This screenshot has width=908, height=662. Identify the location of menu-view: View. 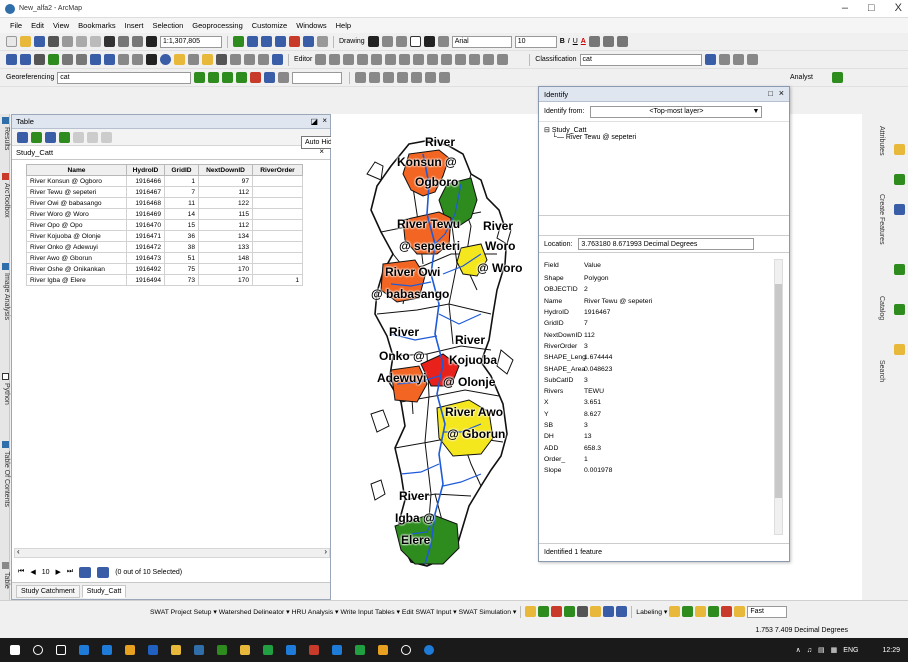
(61, 25).